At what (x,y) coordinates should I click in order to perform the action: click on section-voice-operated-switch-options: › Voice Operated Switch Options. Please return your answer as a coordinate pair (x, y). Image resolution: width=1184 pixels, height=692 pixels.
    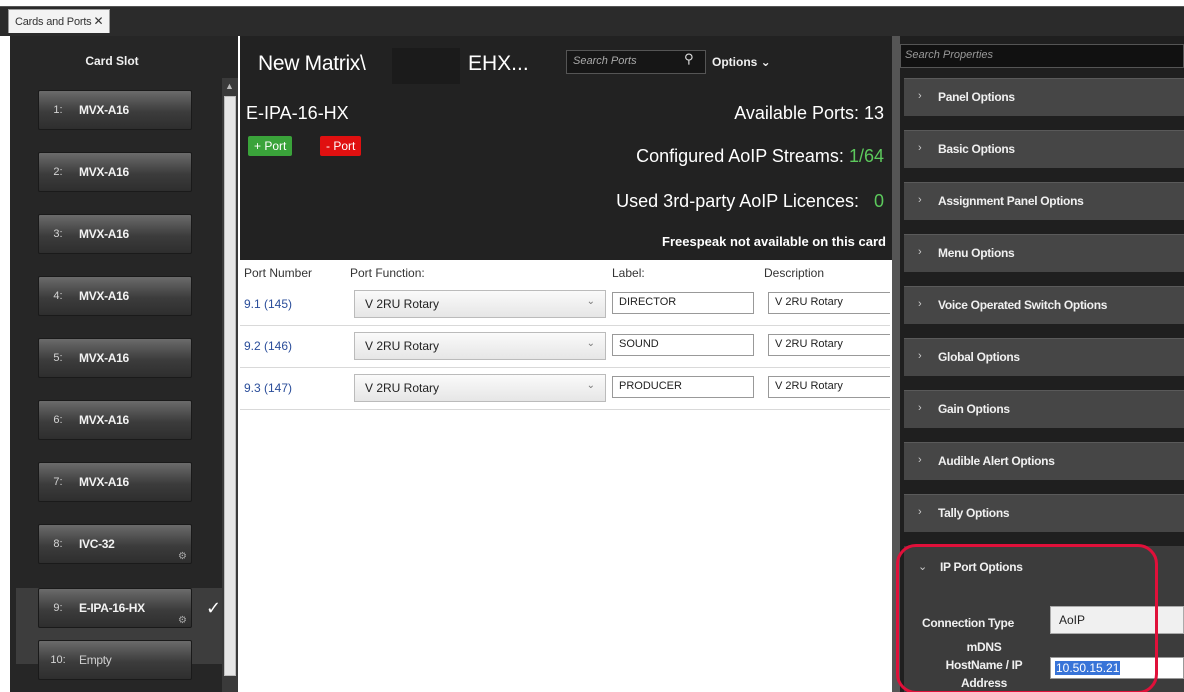
    Looking at the image, I should click on (1044, 305).